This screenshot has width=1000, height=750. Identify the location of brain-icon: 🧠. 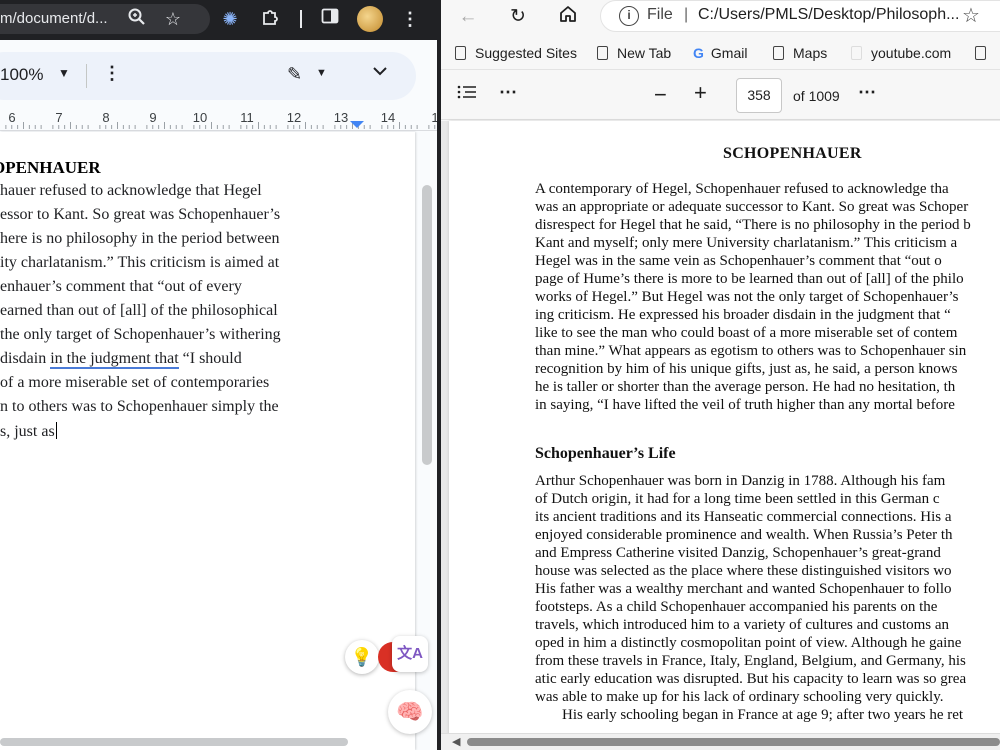
(410, 712).